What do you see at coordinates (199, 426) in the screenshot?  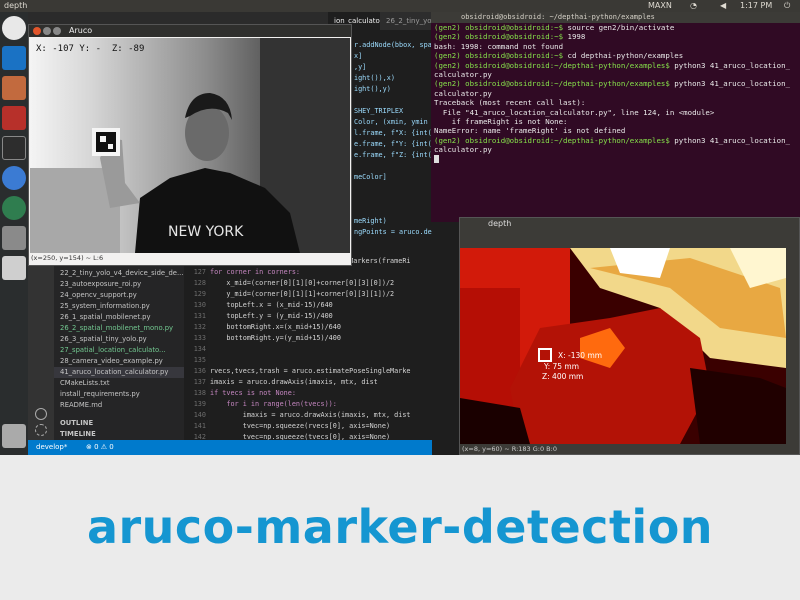 I see `line-number: 141` at bounding box center [199, 426].